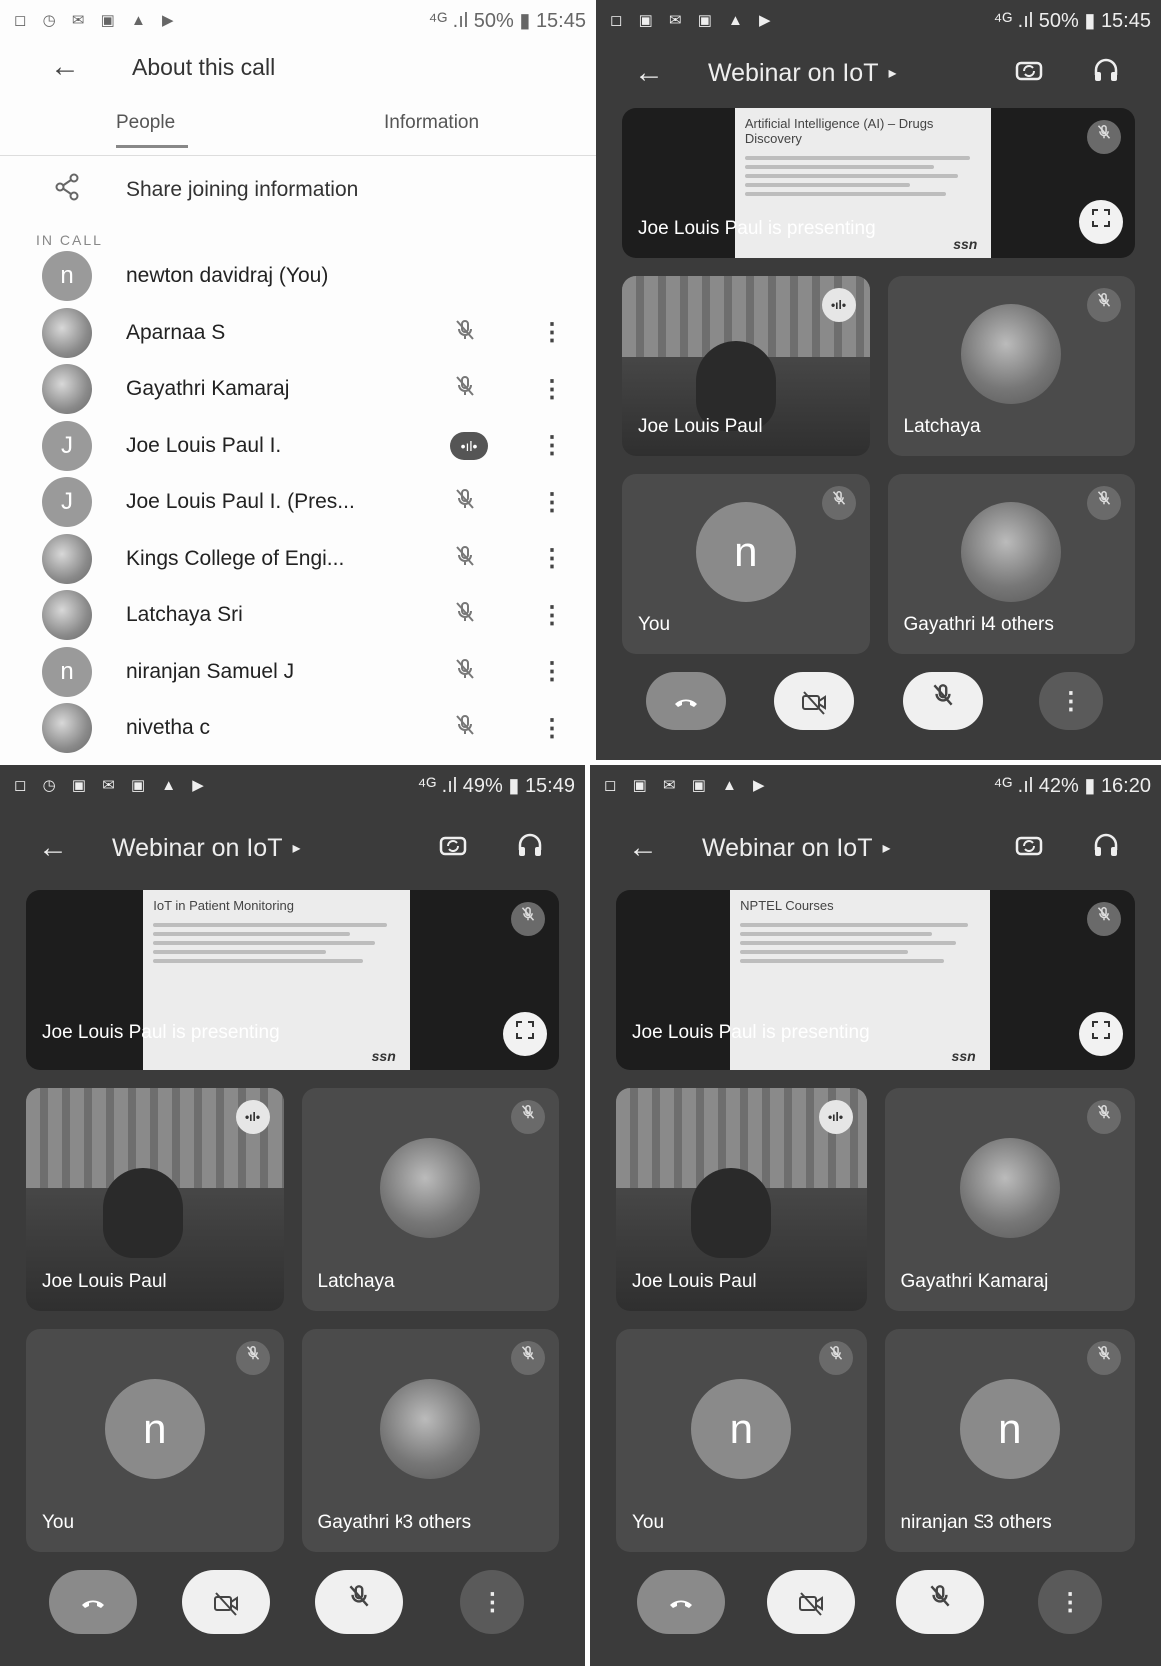 This screenshot has height=1666, width=1161. What do you see at coordinates (145, 123) in the screenshot?
I see `tab-people: People` at bounding box center [145, 123].